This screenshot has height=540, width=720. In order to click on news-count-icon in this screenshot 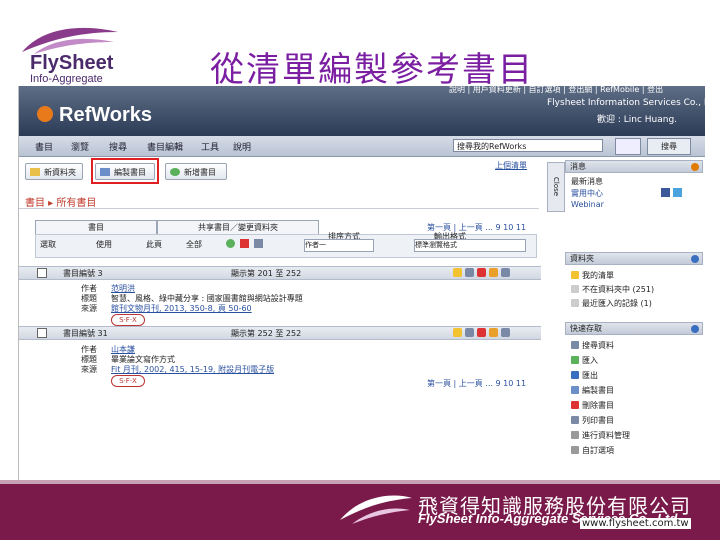, I will do `click(695, 167)`.